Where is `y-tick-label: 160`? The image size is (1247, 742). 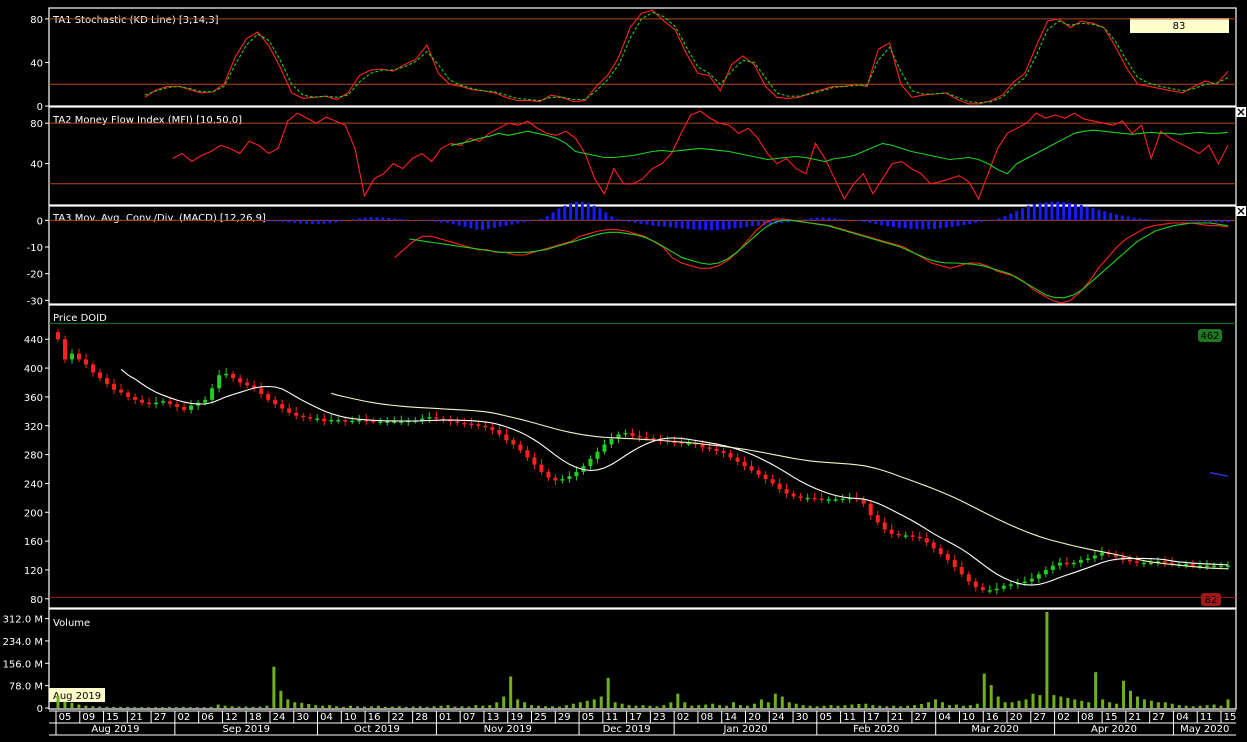 y-tick-label: 160 is located at coordinates (33, 542).